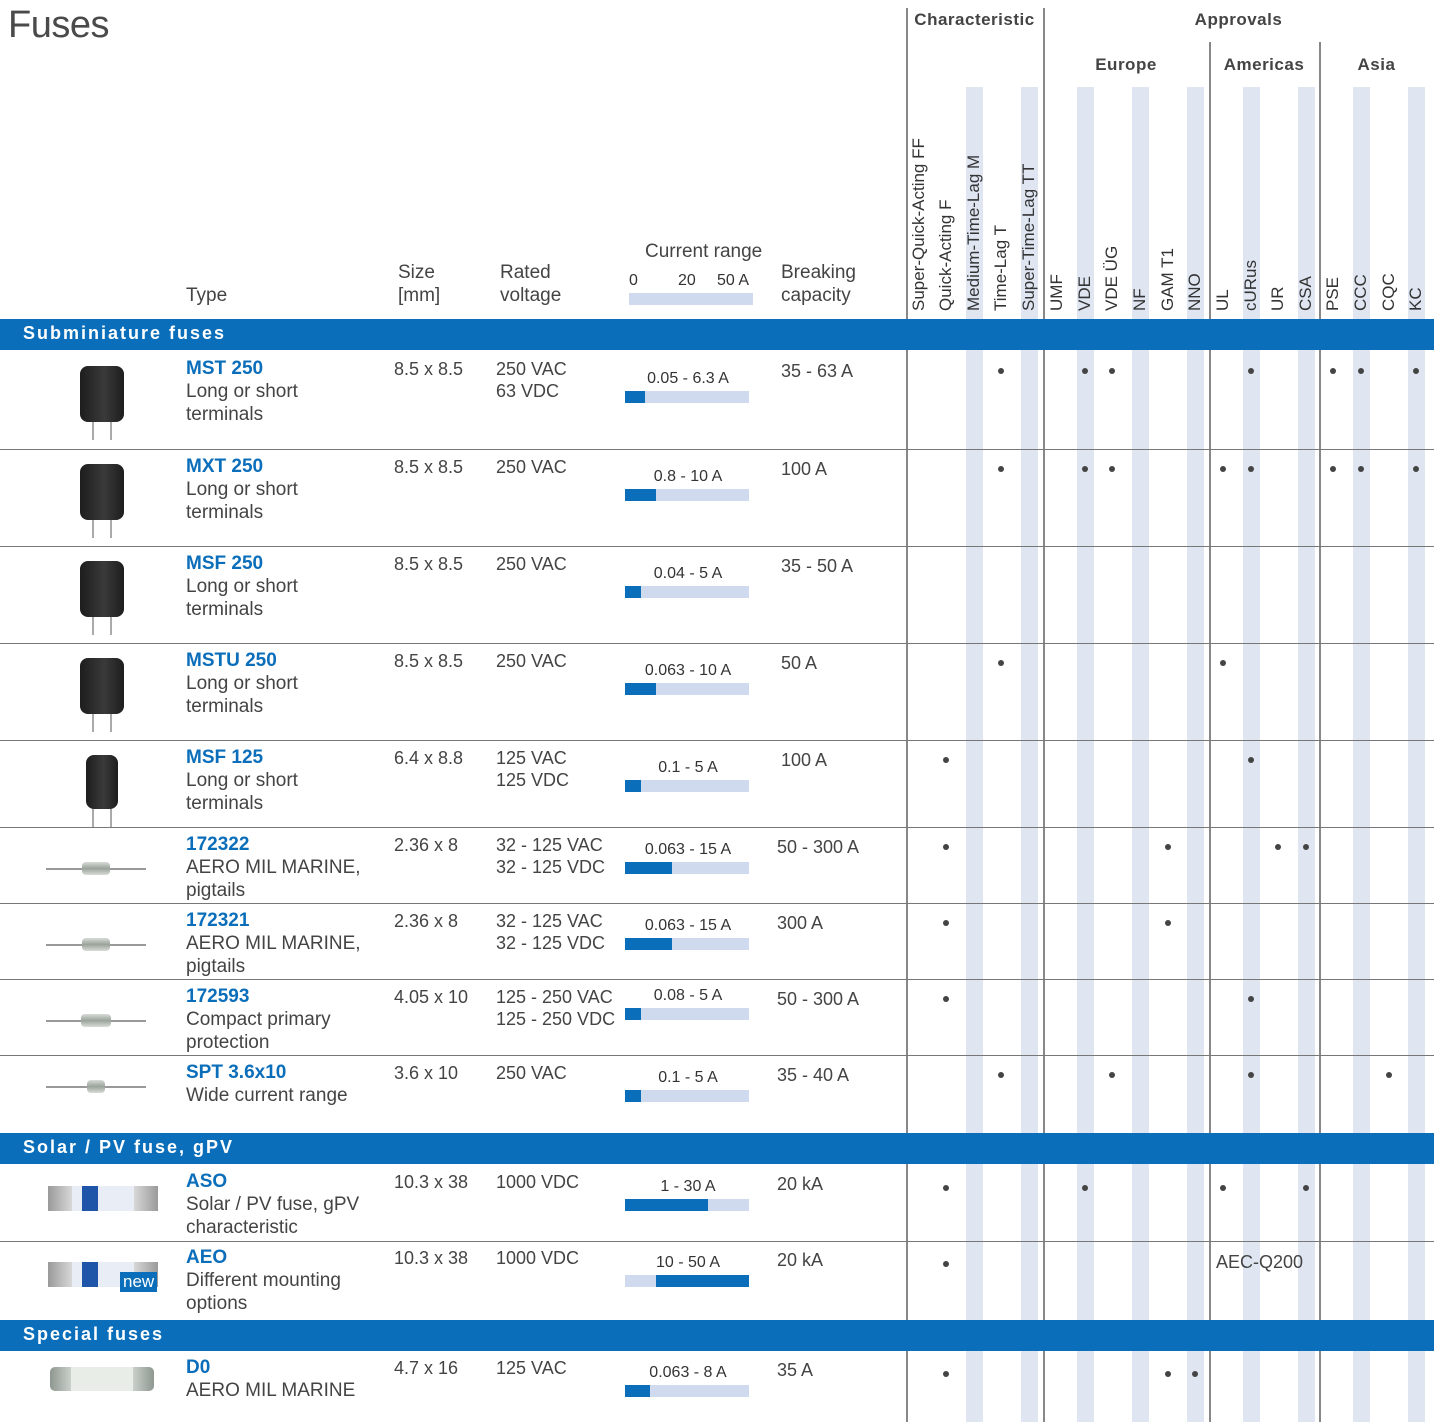  I want to click on header-size: Size, so click(416, 272).